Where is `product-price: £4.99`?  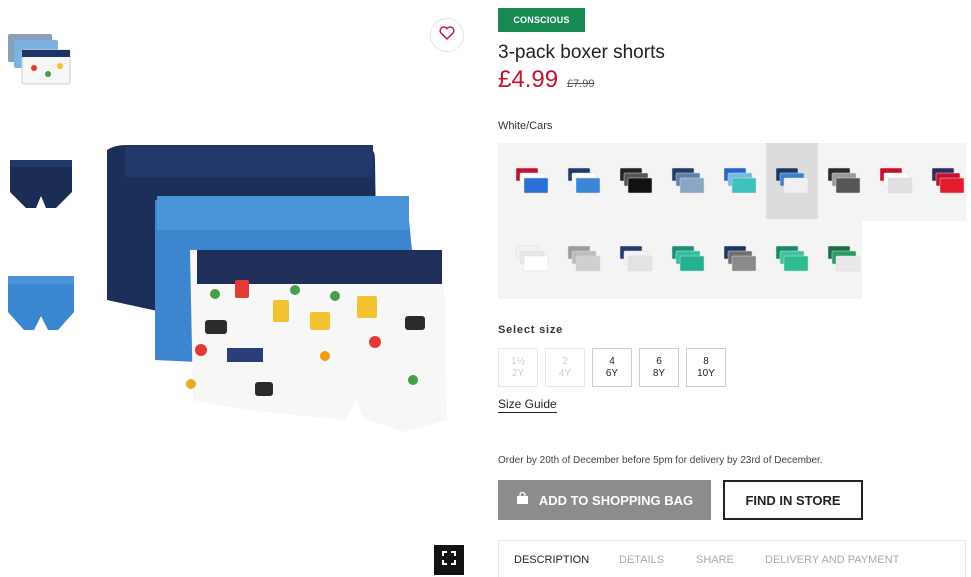 product-price: £4.99 is located at coordinates (528, 79).